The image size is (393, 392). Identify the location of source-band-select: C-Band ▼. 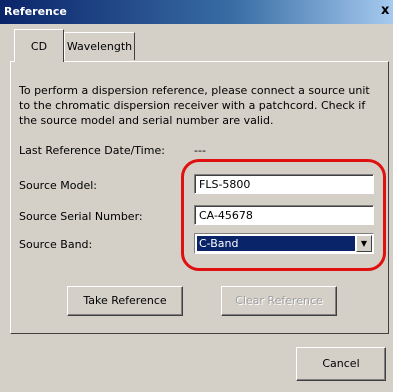
(284, 243).